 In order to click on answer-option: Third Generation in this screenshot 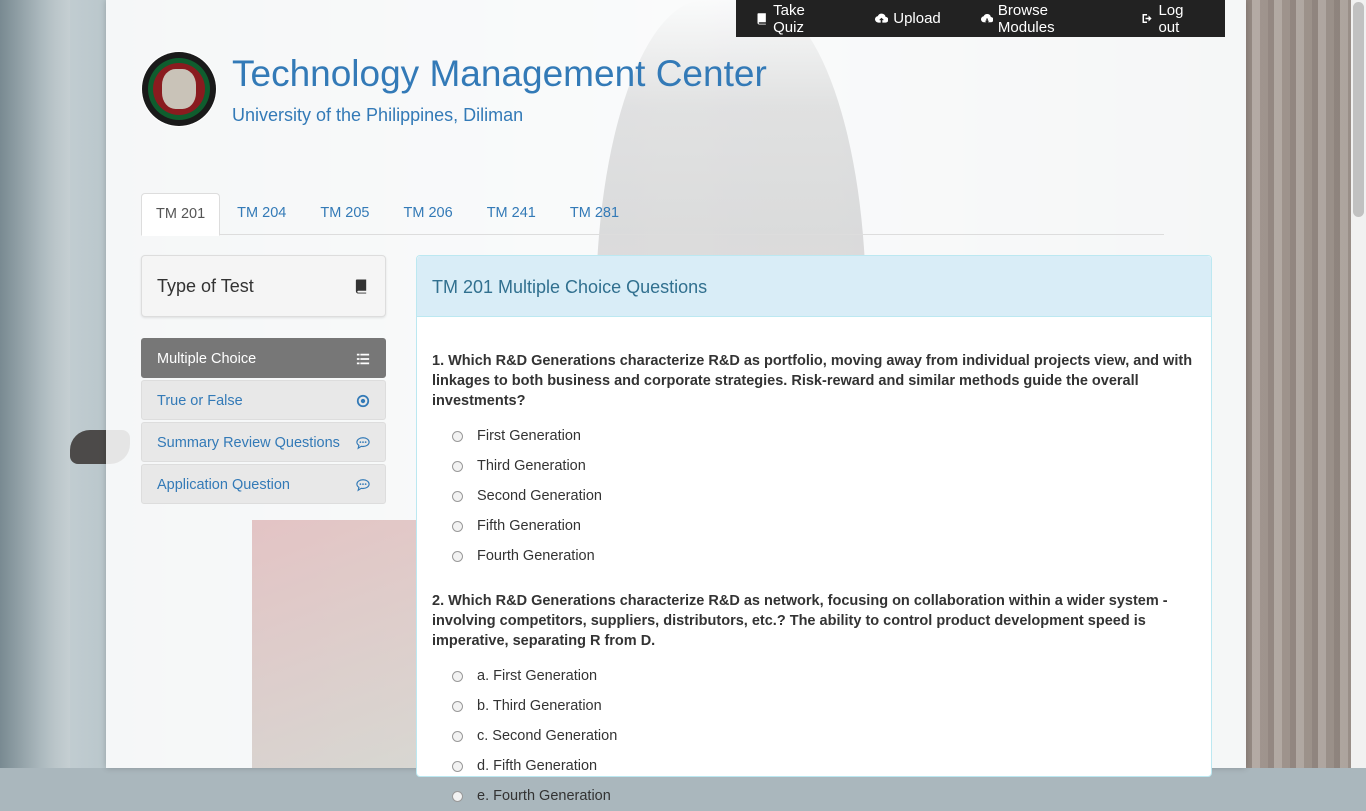, I will do `click(814, 466)`.